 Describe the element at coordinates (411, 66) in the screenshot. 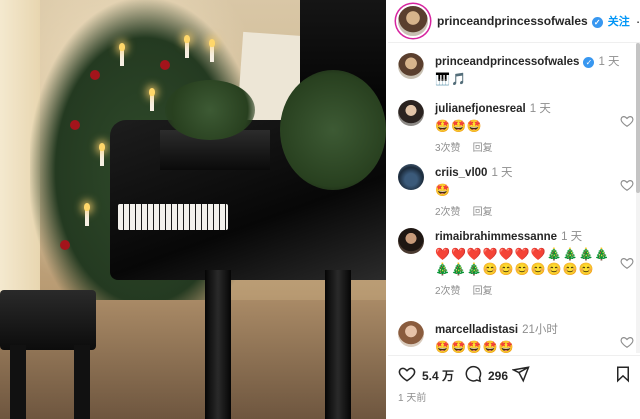

I see `caption-avatar` at that location.